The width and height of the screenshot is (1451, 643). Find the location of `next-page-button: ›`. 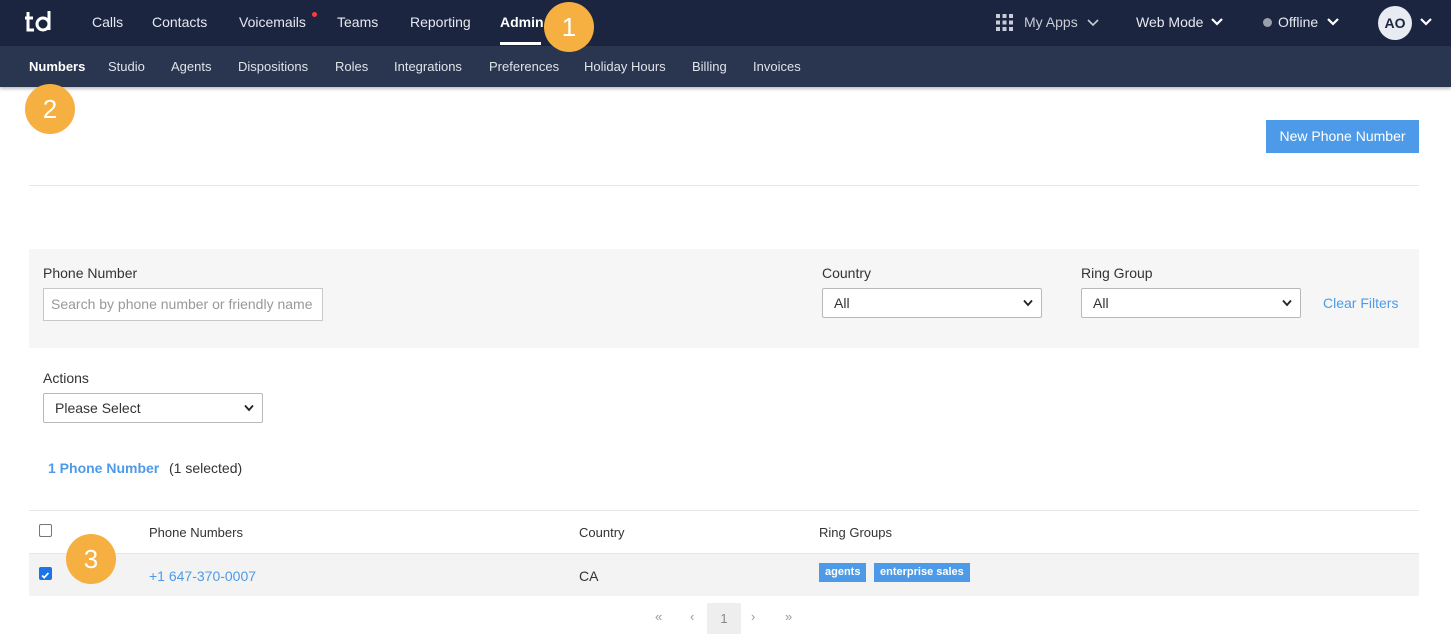

next-page-button: › is located at coordinates (753, 616).